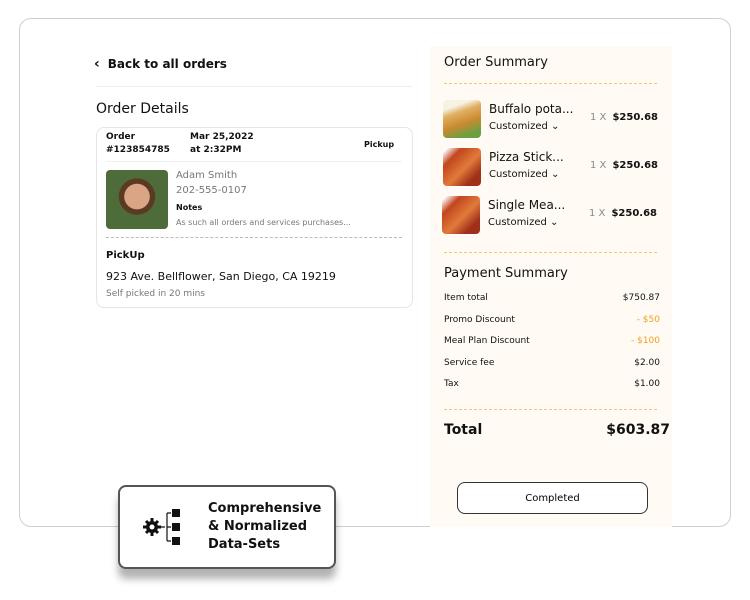  What do you see at coordinates (549, 215) in the screenshot?
I see `order-item: Single Mea... Customized ⌄ 1 X $250.68` at bounding box center [549, 215].